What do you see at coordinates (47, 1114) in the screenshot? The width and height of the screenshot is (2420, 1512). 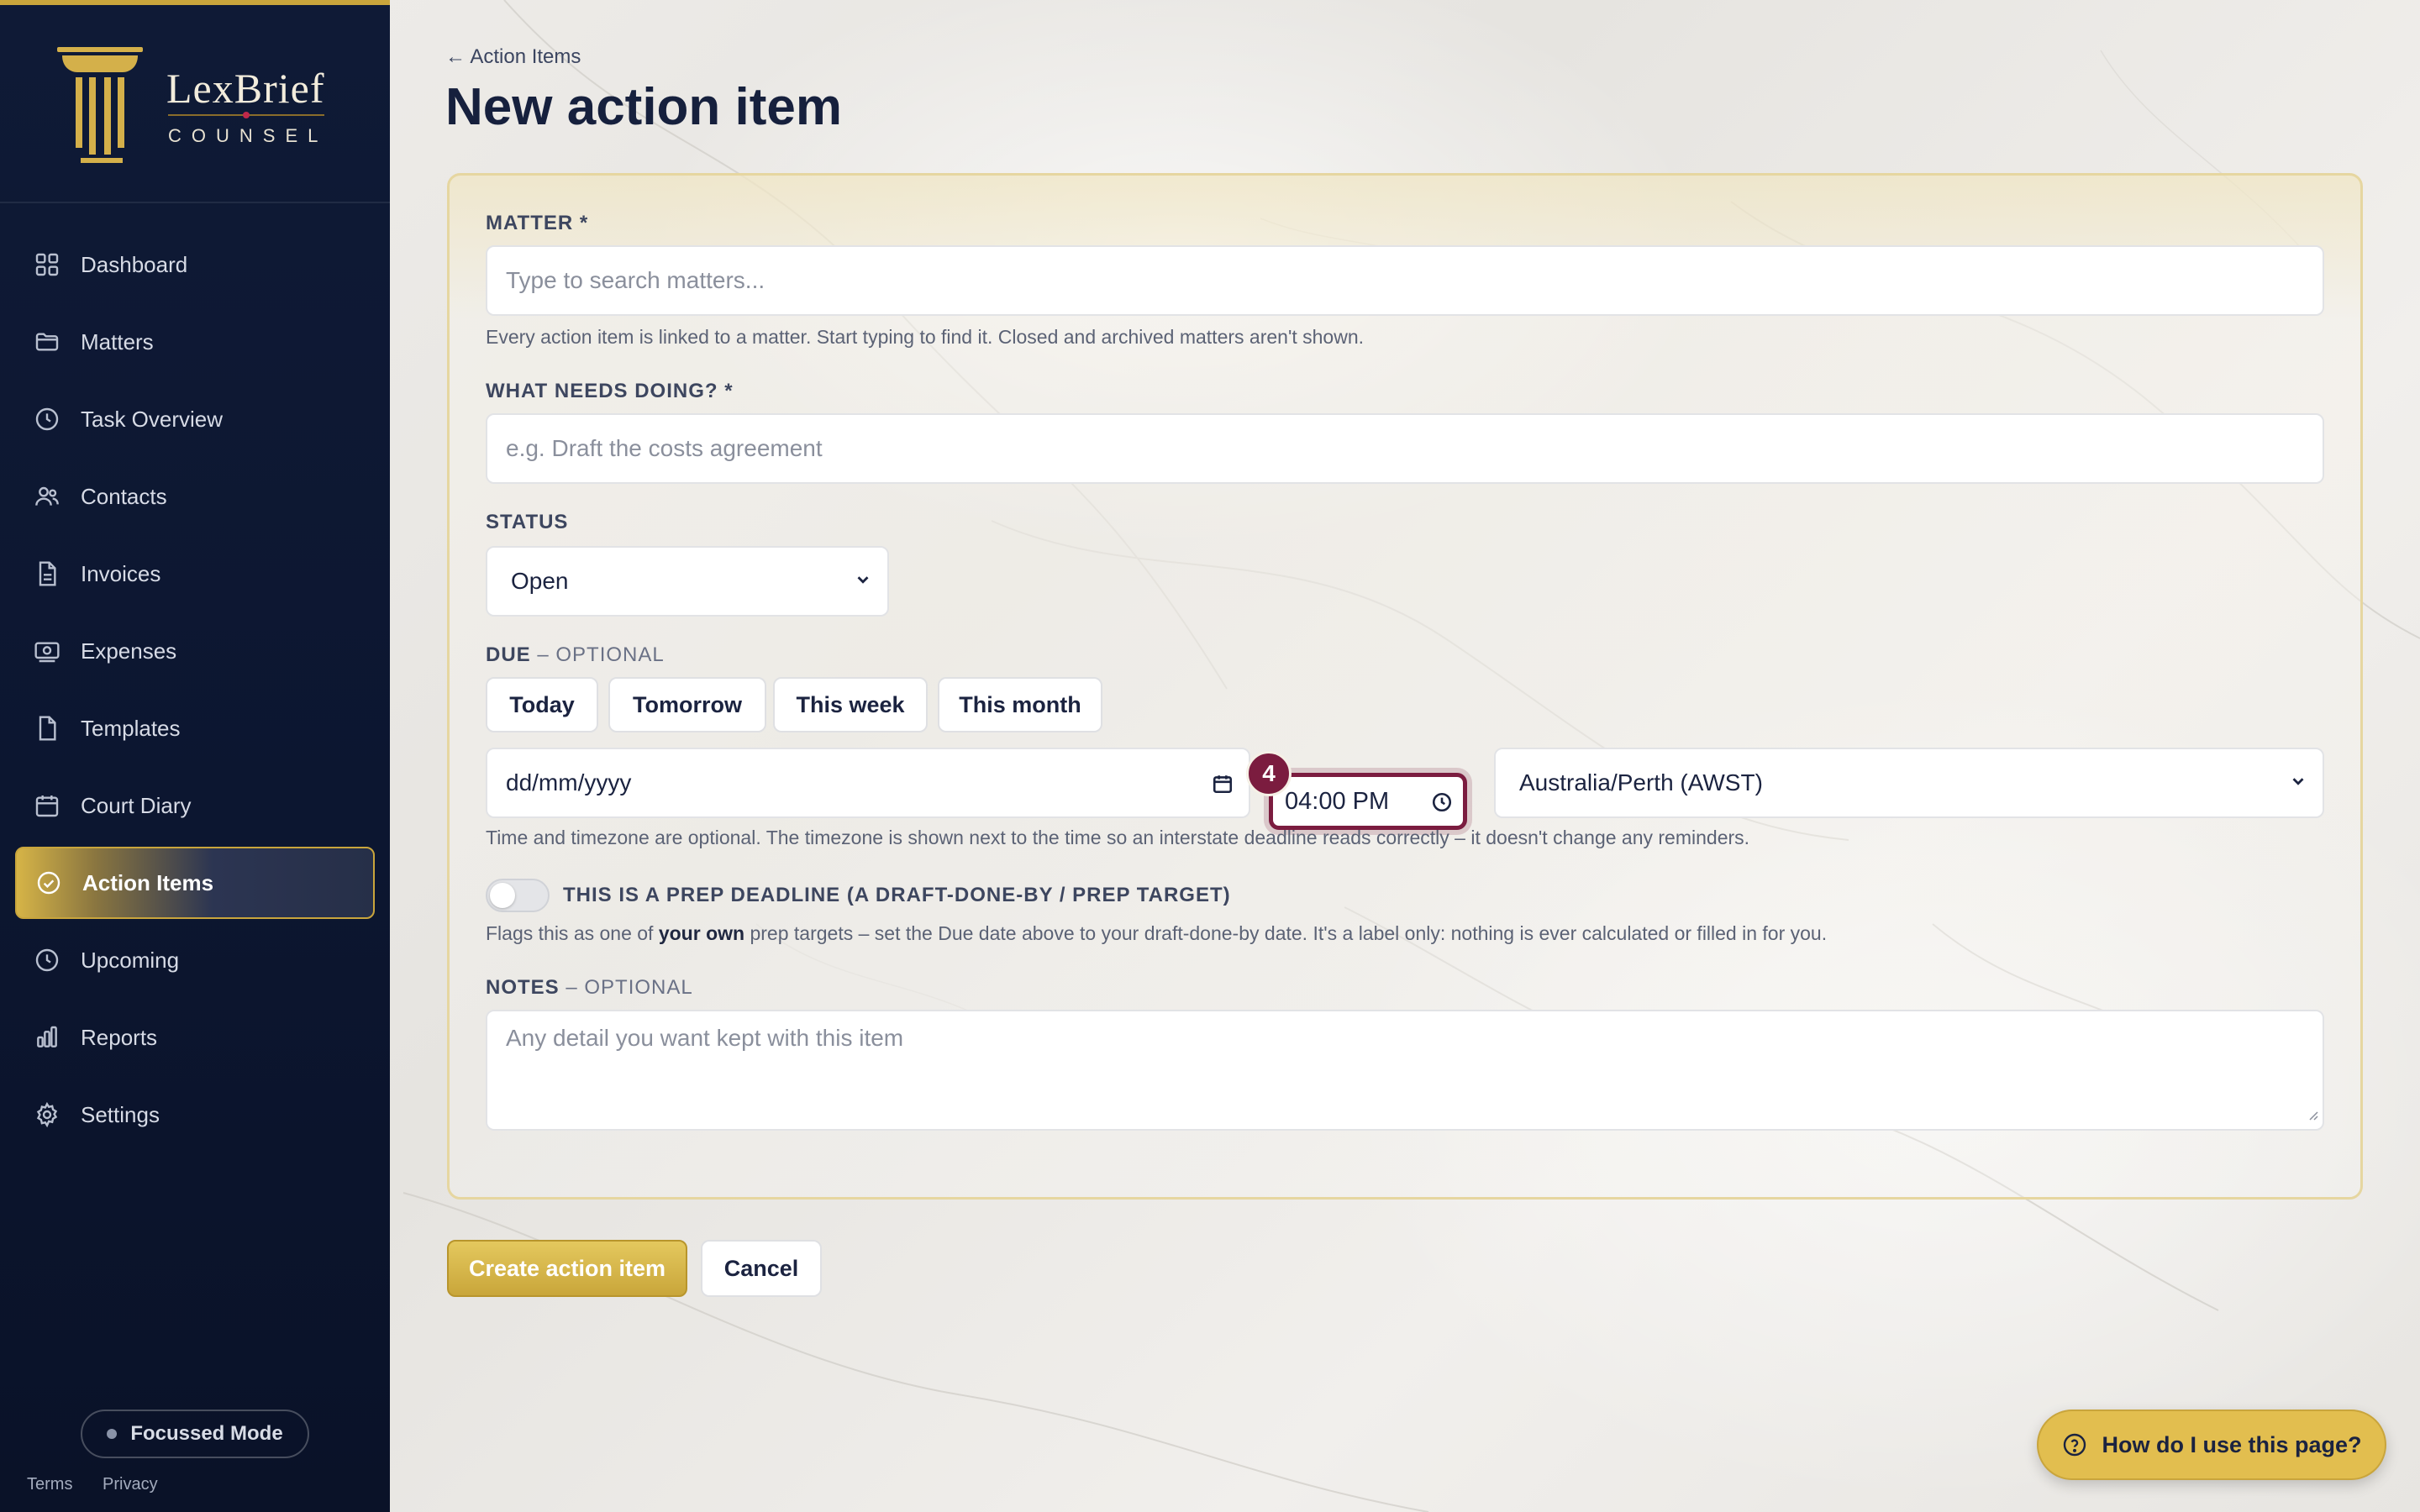 I see `gear-icon` at bounding box center [47, 1114].